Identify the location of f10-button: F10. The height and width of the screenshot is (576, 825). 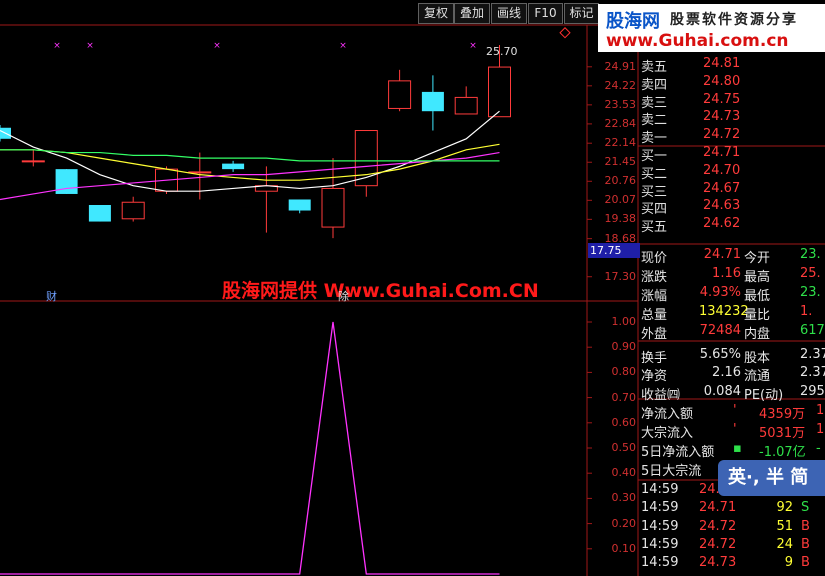
(545, 13).